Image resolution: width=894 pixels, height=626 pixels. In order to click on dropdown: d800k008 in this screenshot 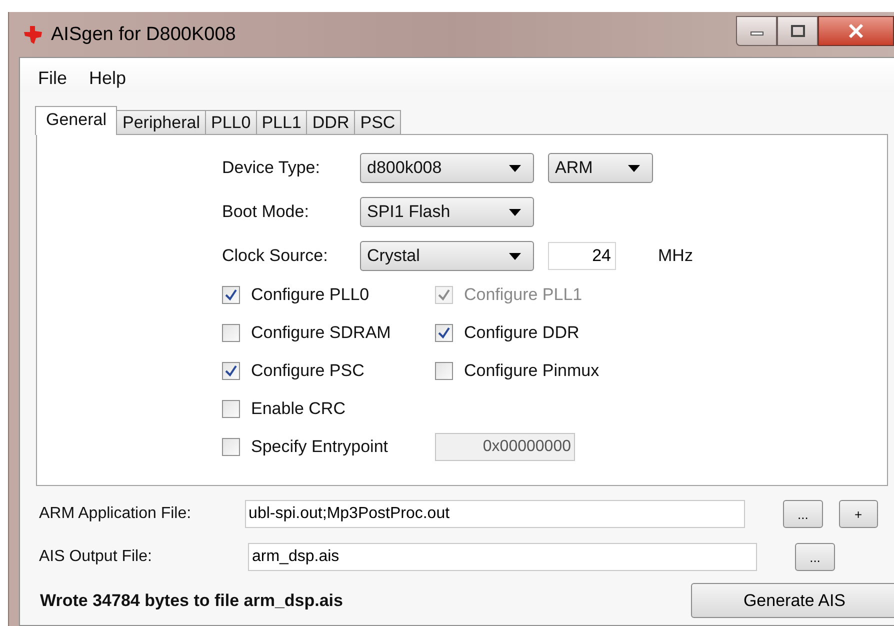, I will do `click(447, 168)`.